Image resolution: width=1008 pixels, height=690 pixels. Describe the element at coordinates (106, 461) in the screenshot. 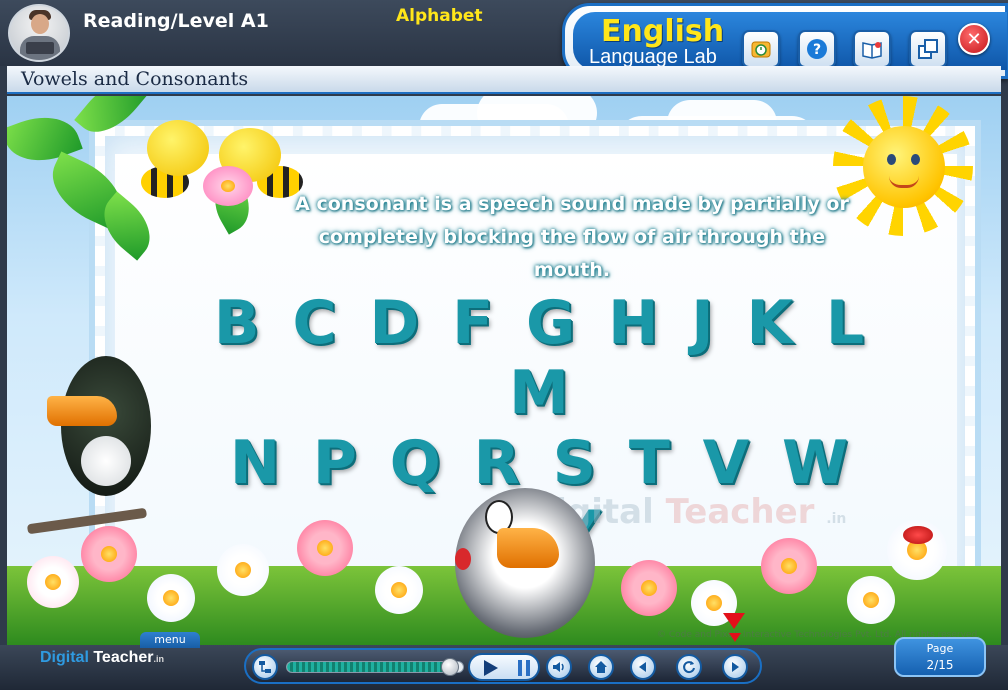

I see `crow-left-belly` at that location.